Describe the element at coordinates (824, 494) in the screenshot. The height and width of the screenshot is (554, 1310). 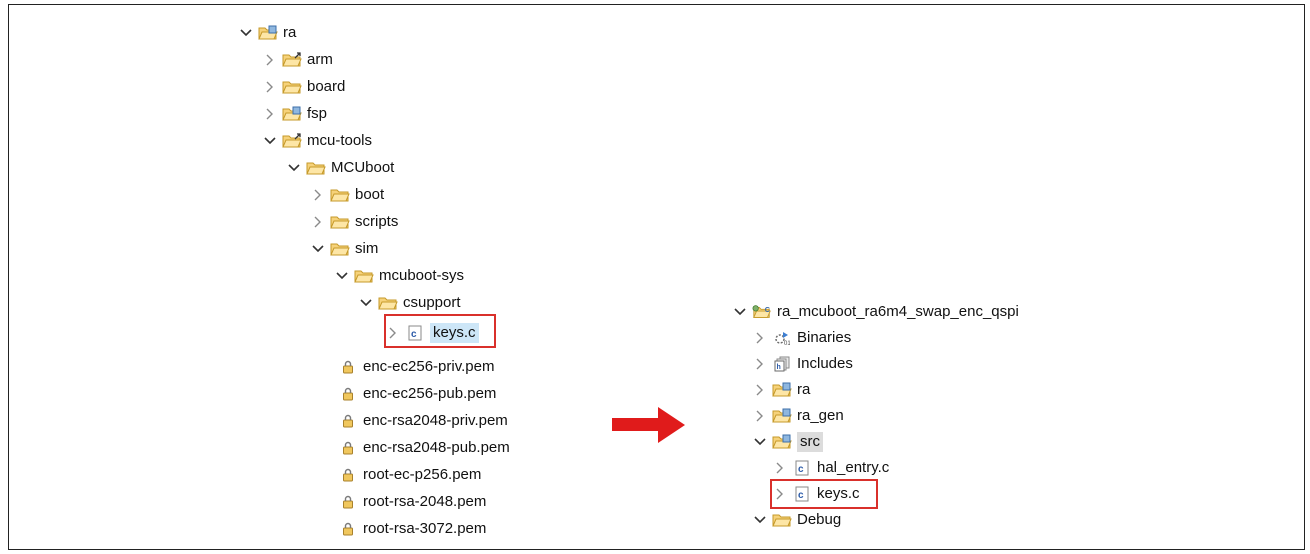
I see `highlight-box-keys-c` at that location.